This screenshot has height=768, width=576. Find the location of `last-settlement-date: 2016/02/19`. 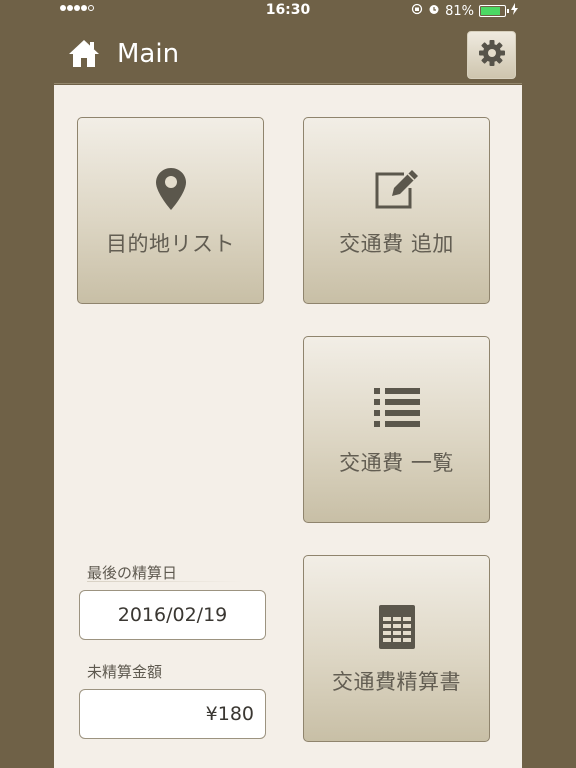

last-settlement-date: 2016/02/19 is located at coordinates (172, 615).